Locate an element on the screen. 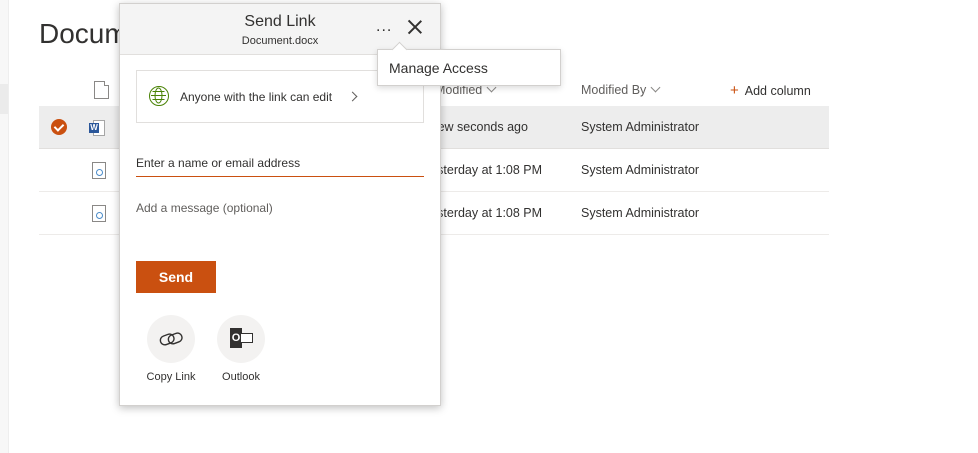  selected-check-icon is located at coordinates (59, 127).